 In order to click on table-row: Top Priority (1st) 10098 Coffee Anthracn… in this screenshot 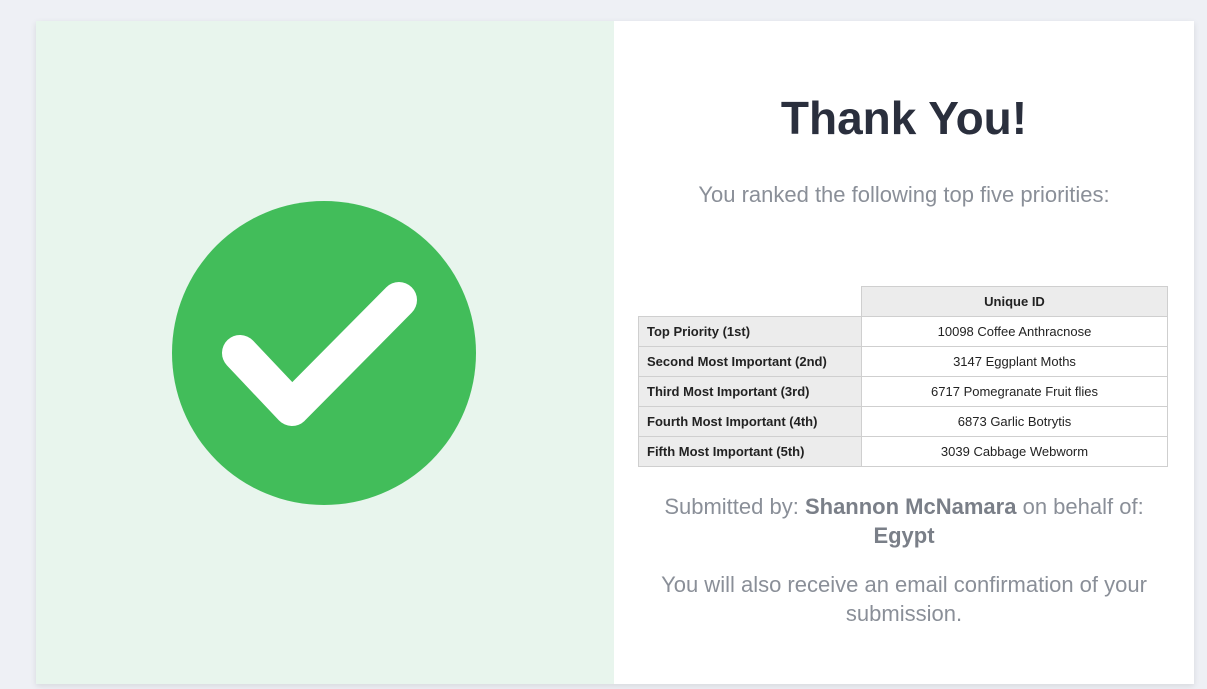, I will do `click(903, 331)`.